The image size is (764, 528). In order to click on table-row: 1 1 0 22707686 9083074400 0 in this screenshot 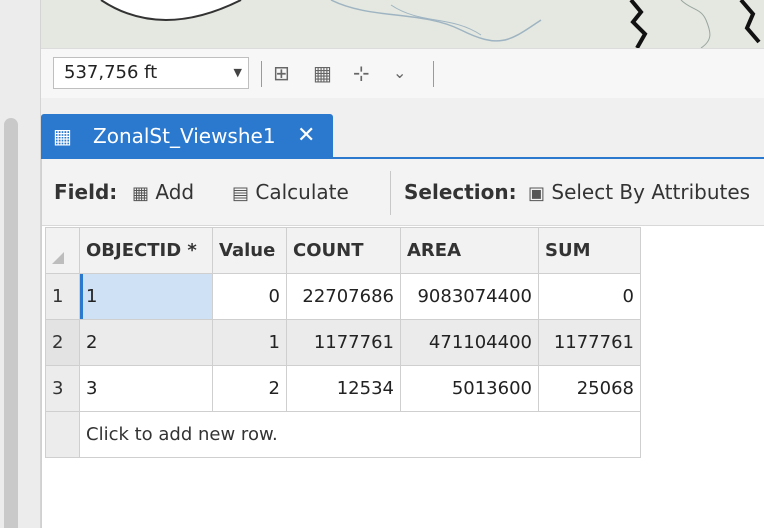, I will do `click(343, 296)`.